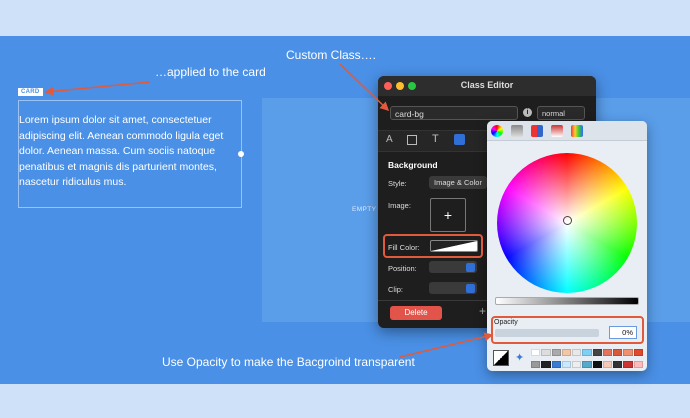 This screenshot has height=418, width=690. I want to click on arrow-to-class-name, so click(364, 87).